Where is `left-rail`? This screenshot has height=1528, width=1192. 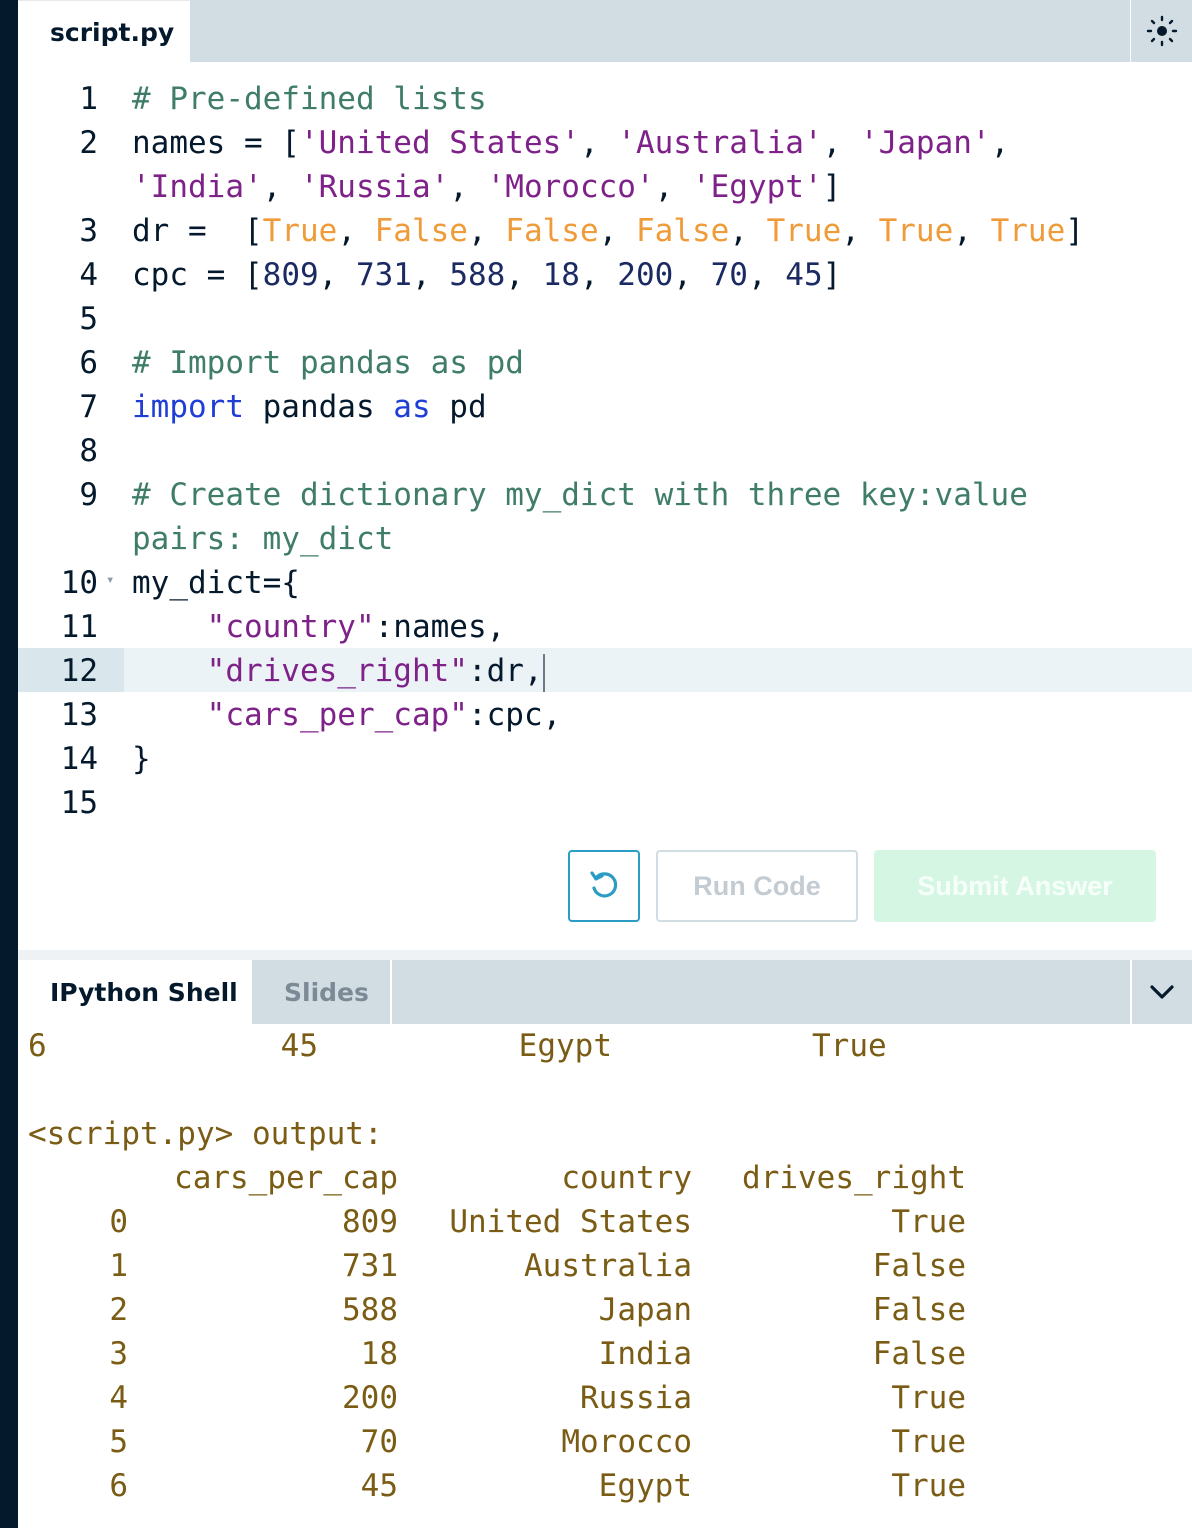
left-rail is located at coordinates (9, 764).